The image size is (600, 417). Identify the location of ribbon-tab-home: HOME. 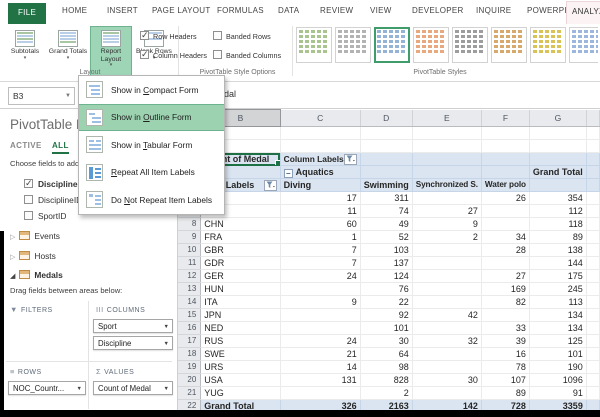
(74, 10).